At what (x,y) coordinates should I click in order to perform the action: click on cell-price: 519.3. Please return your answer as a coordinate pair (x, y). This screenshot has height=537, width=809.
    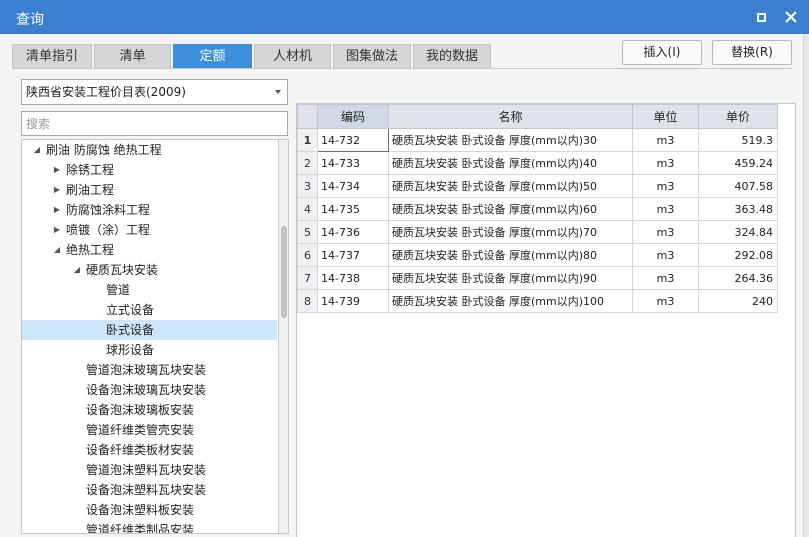
    Looking at the image, I should click on (738, 140).